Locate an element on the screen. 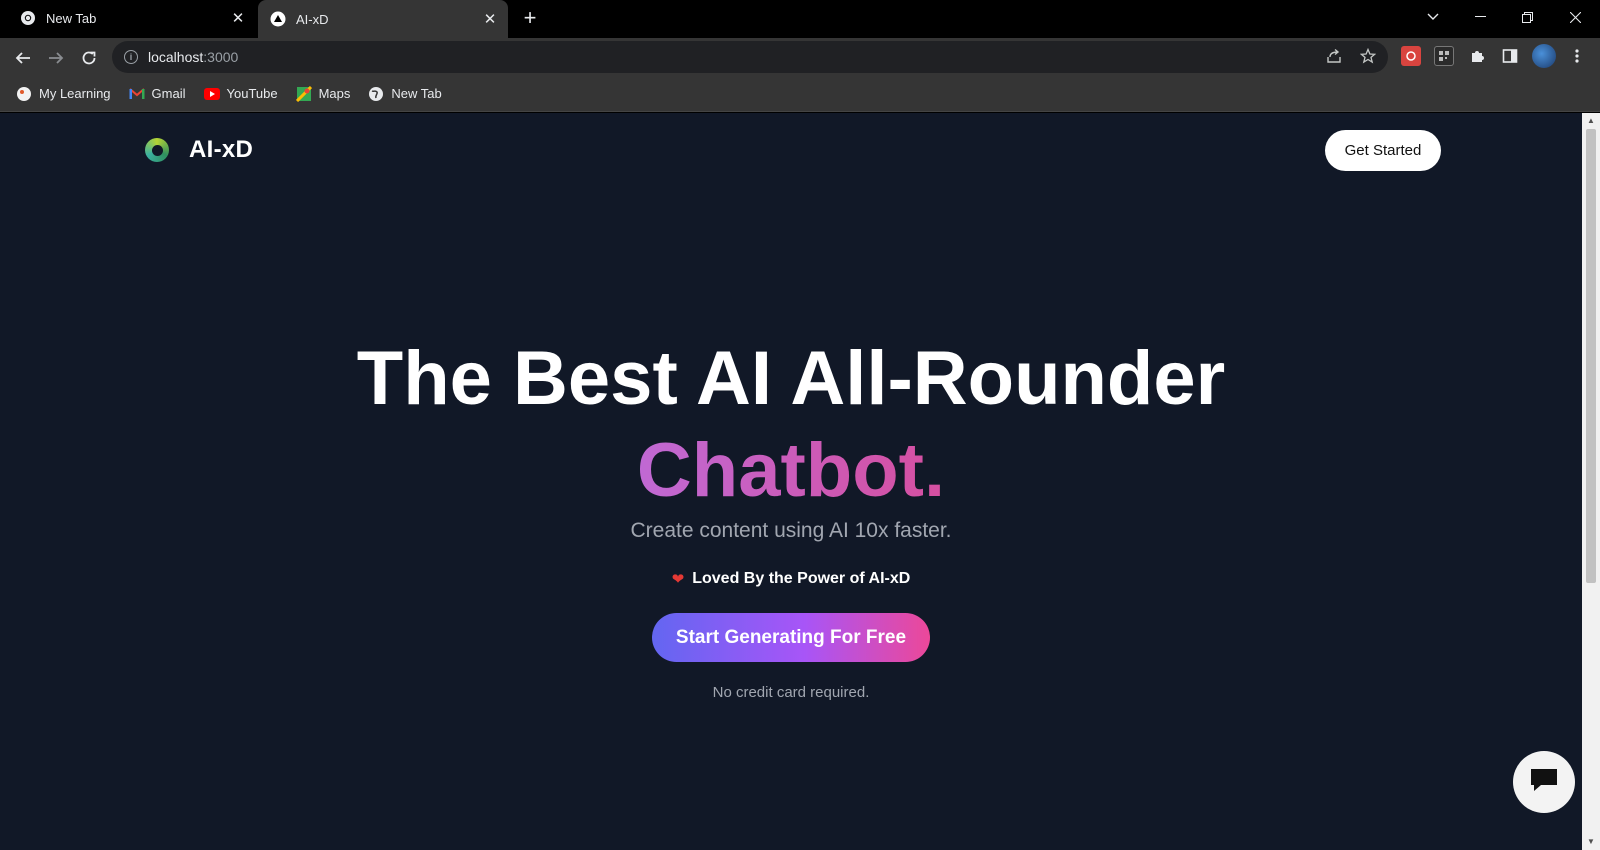 The width and height of the screenshot is (1600, 850). tab-title: New Tab is located at coordinates (71, 18).